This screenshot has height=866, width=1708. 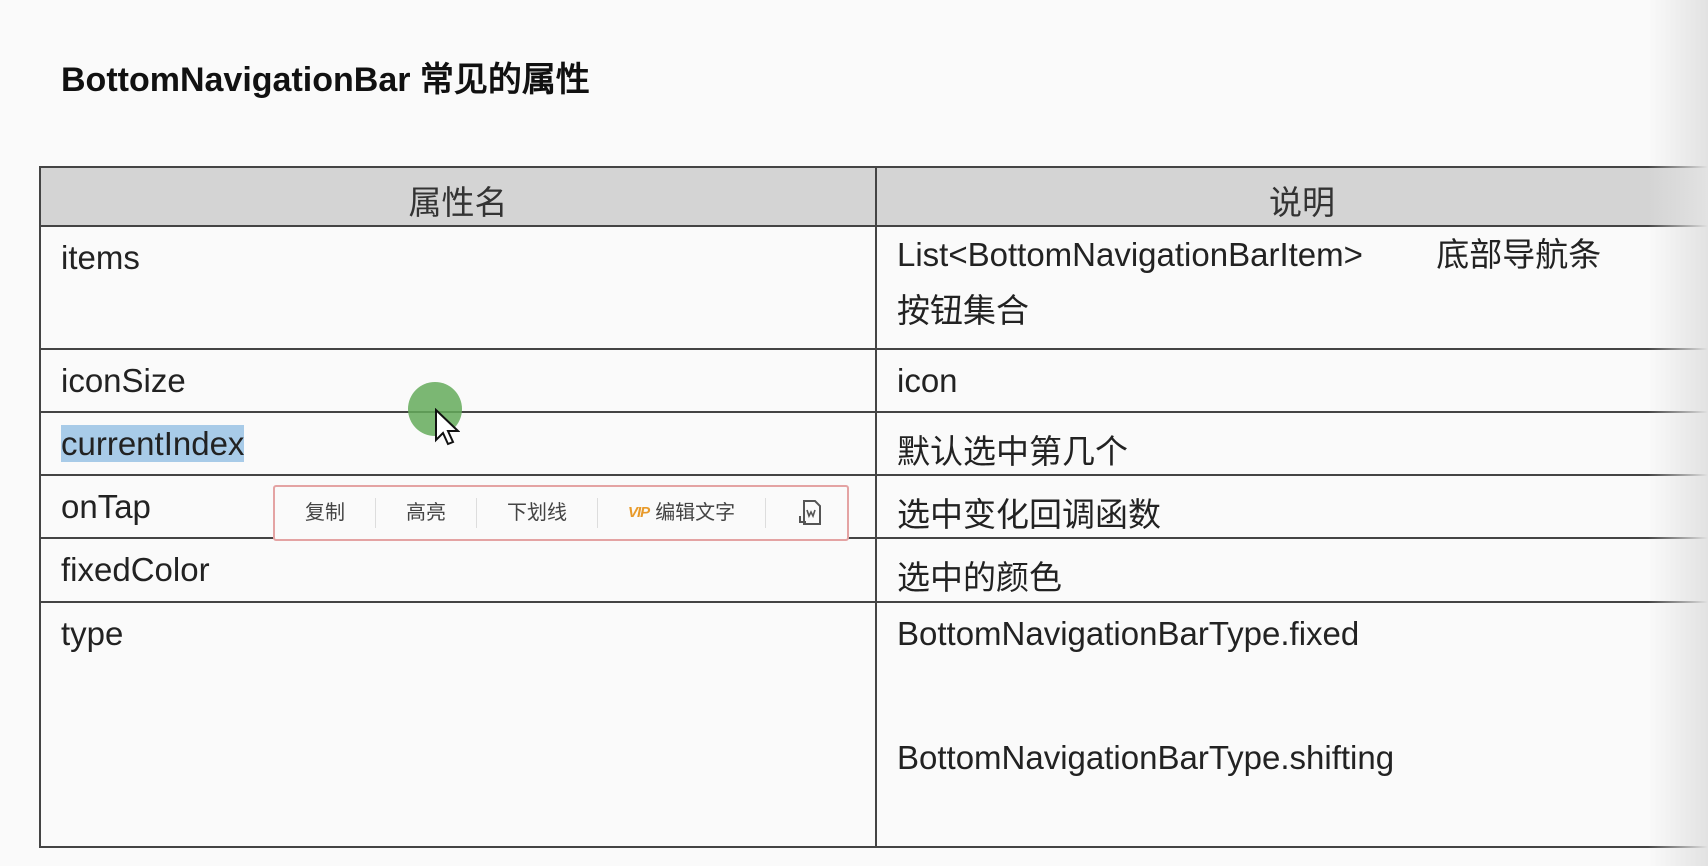 What do you see at coordinates (458, 570) in the screenshot?
I see `prop-name: fixedColor` at bounding box center [458, 570].